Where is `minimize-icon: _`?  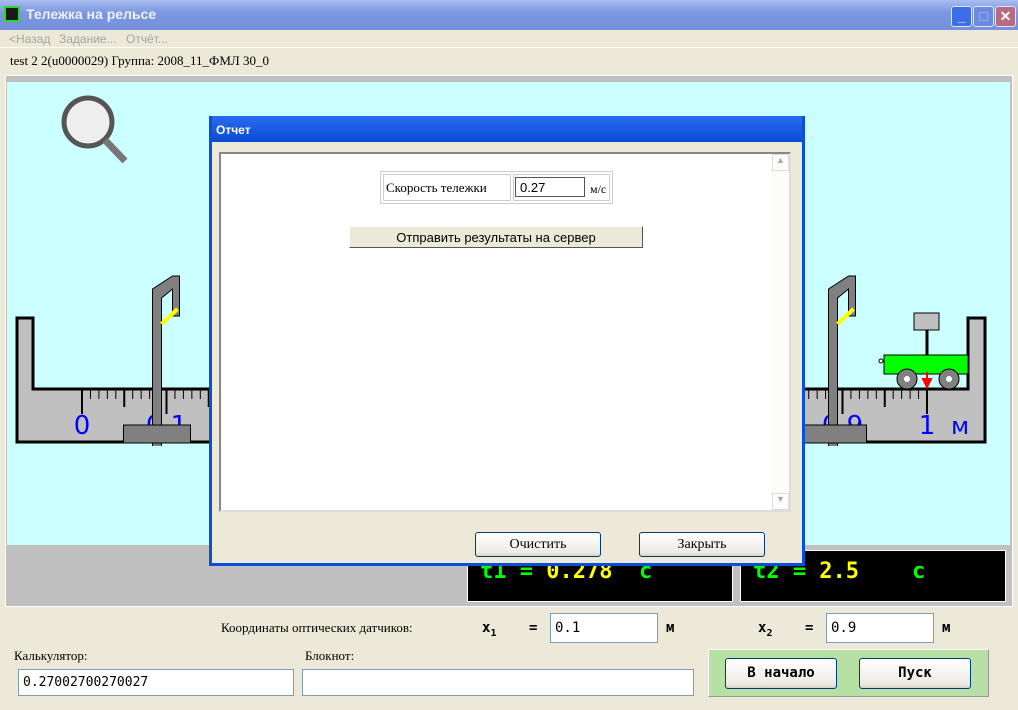
minimize-icon: _ is located at coordinates (961, 16).